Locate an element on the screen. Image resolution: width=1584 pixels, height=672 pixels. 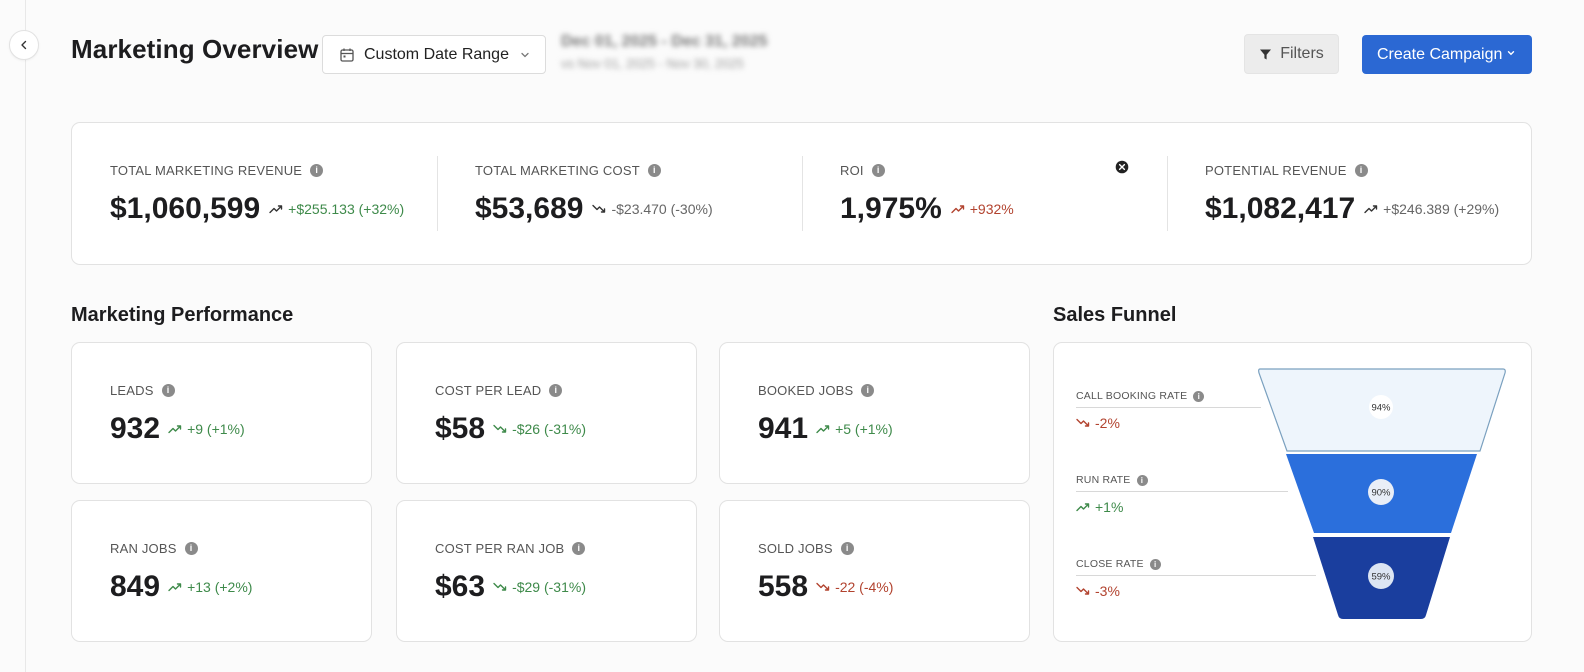
metric-label-wrap: LEADS i is located at coordinates (142, 390).